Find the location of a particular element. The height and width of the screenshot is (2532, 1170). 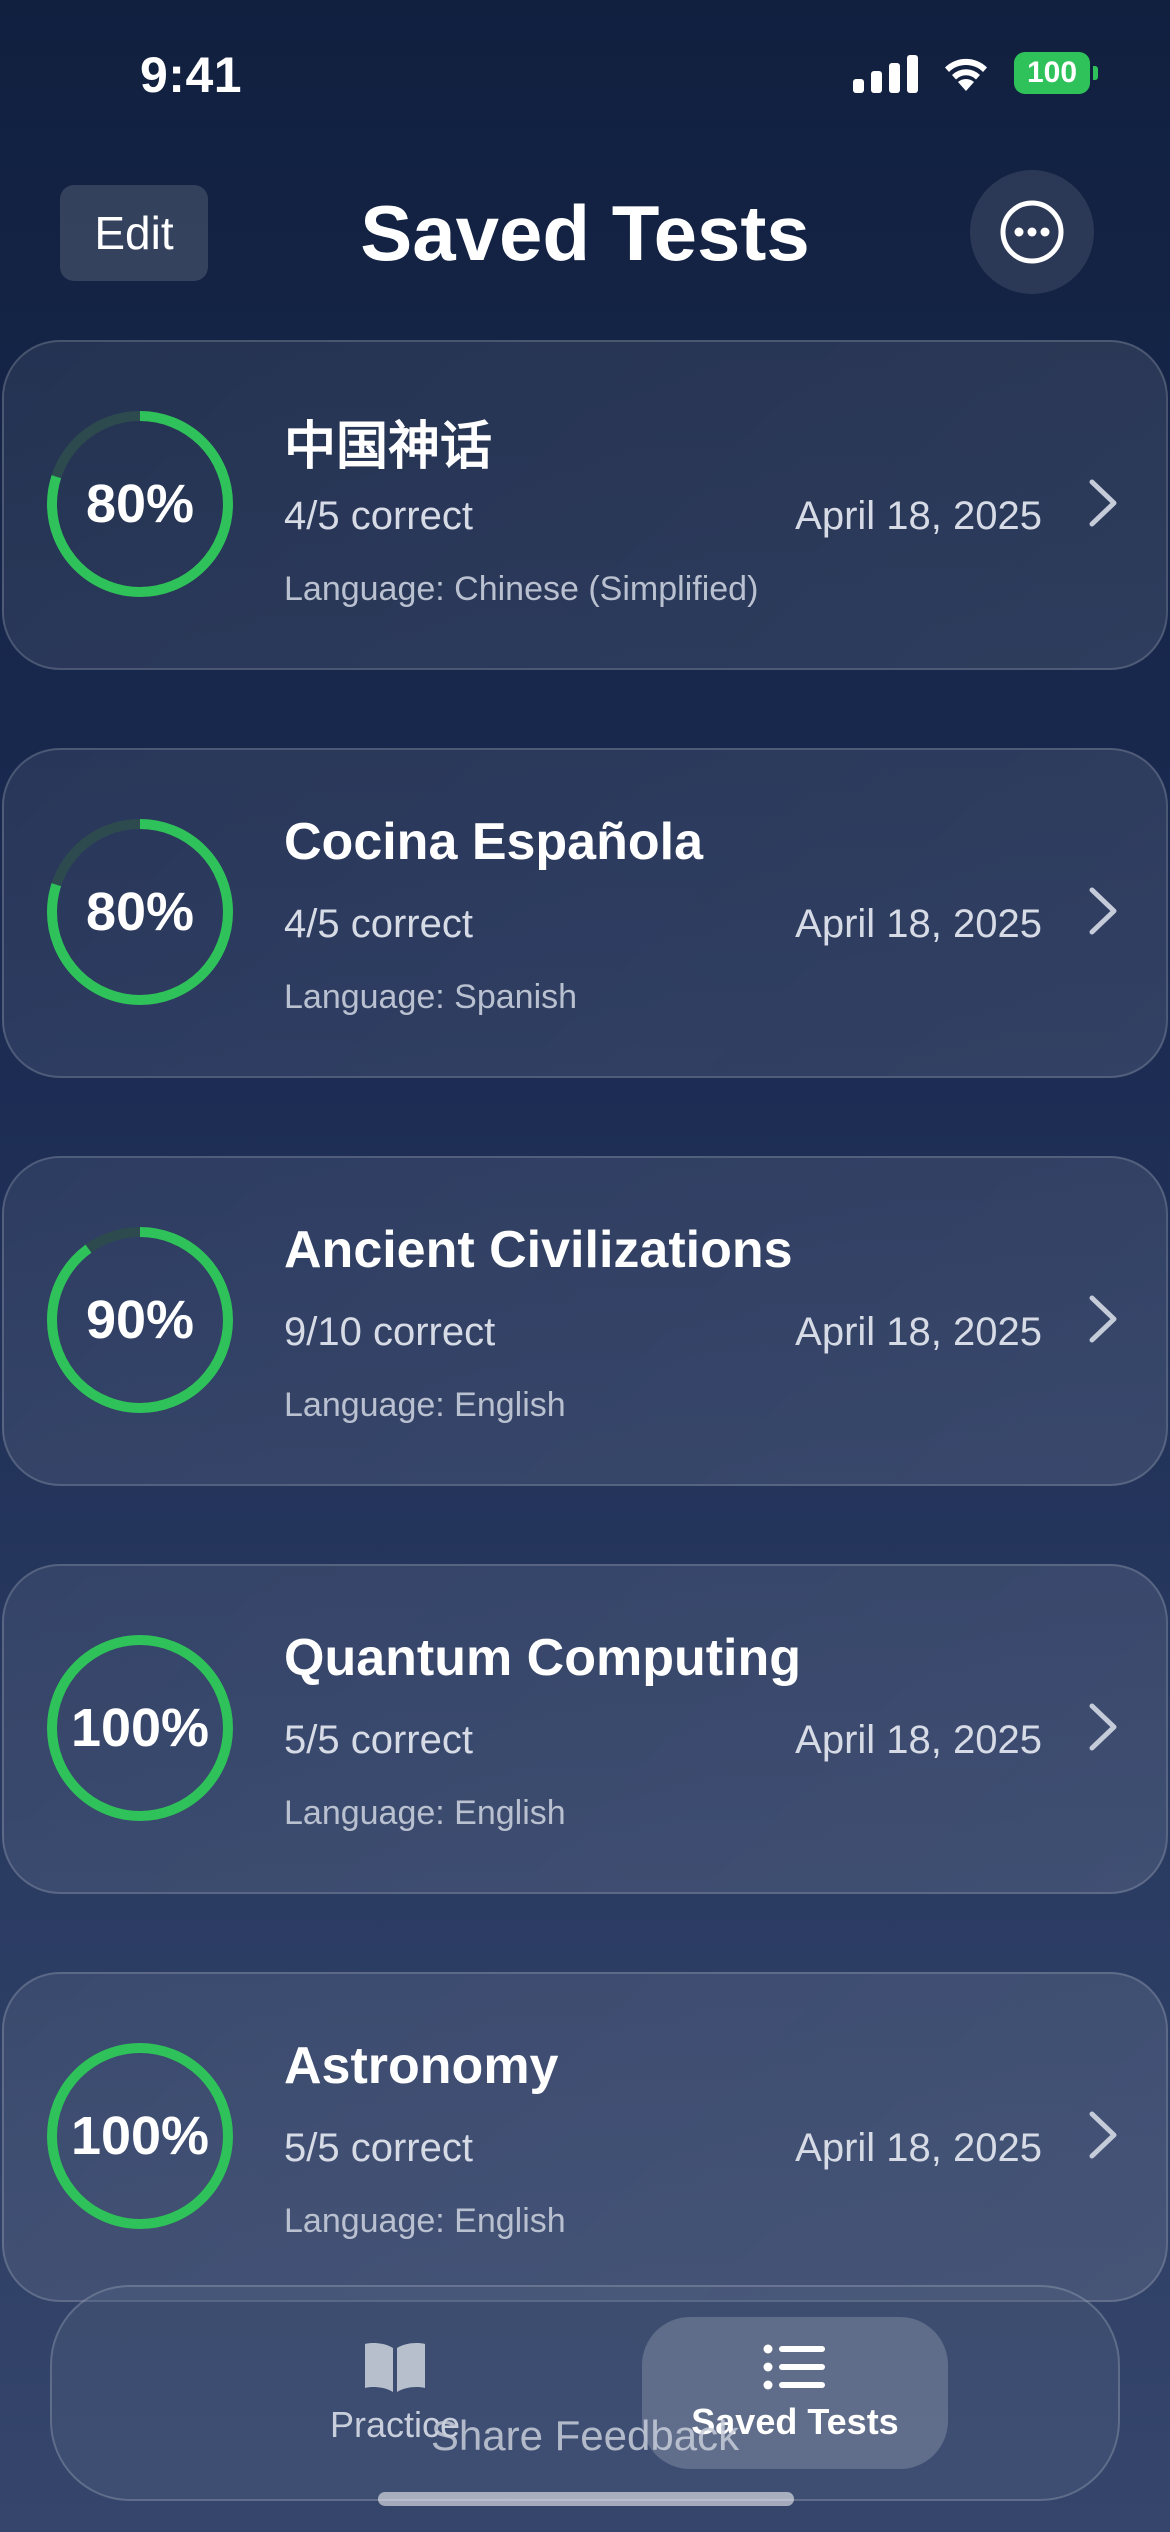

edit-button: Edit is located at coordinates (134, 233).